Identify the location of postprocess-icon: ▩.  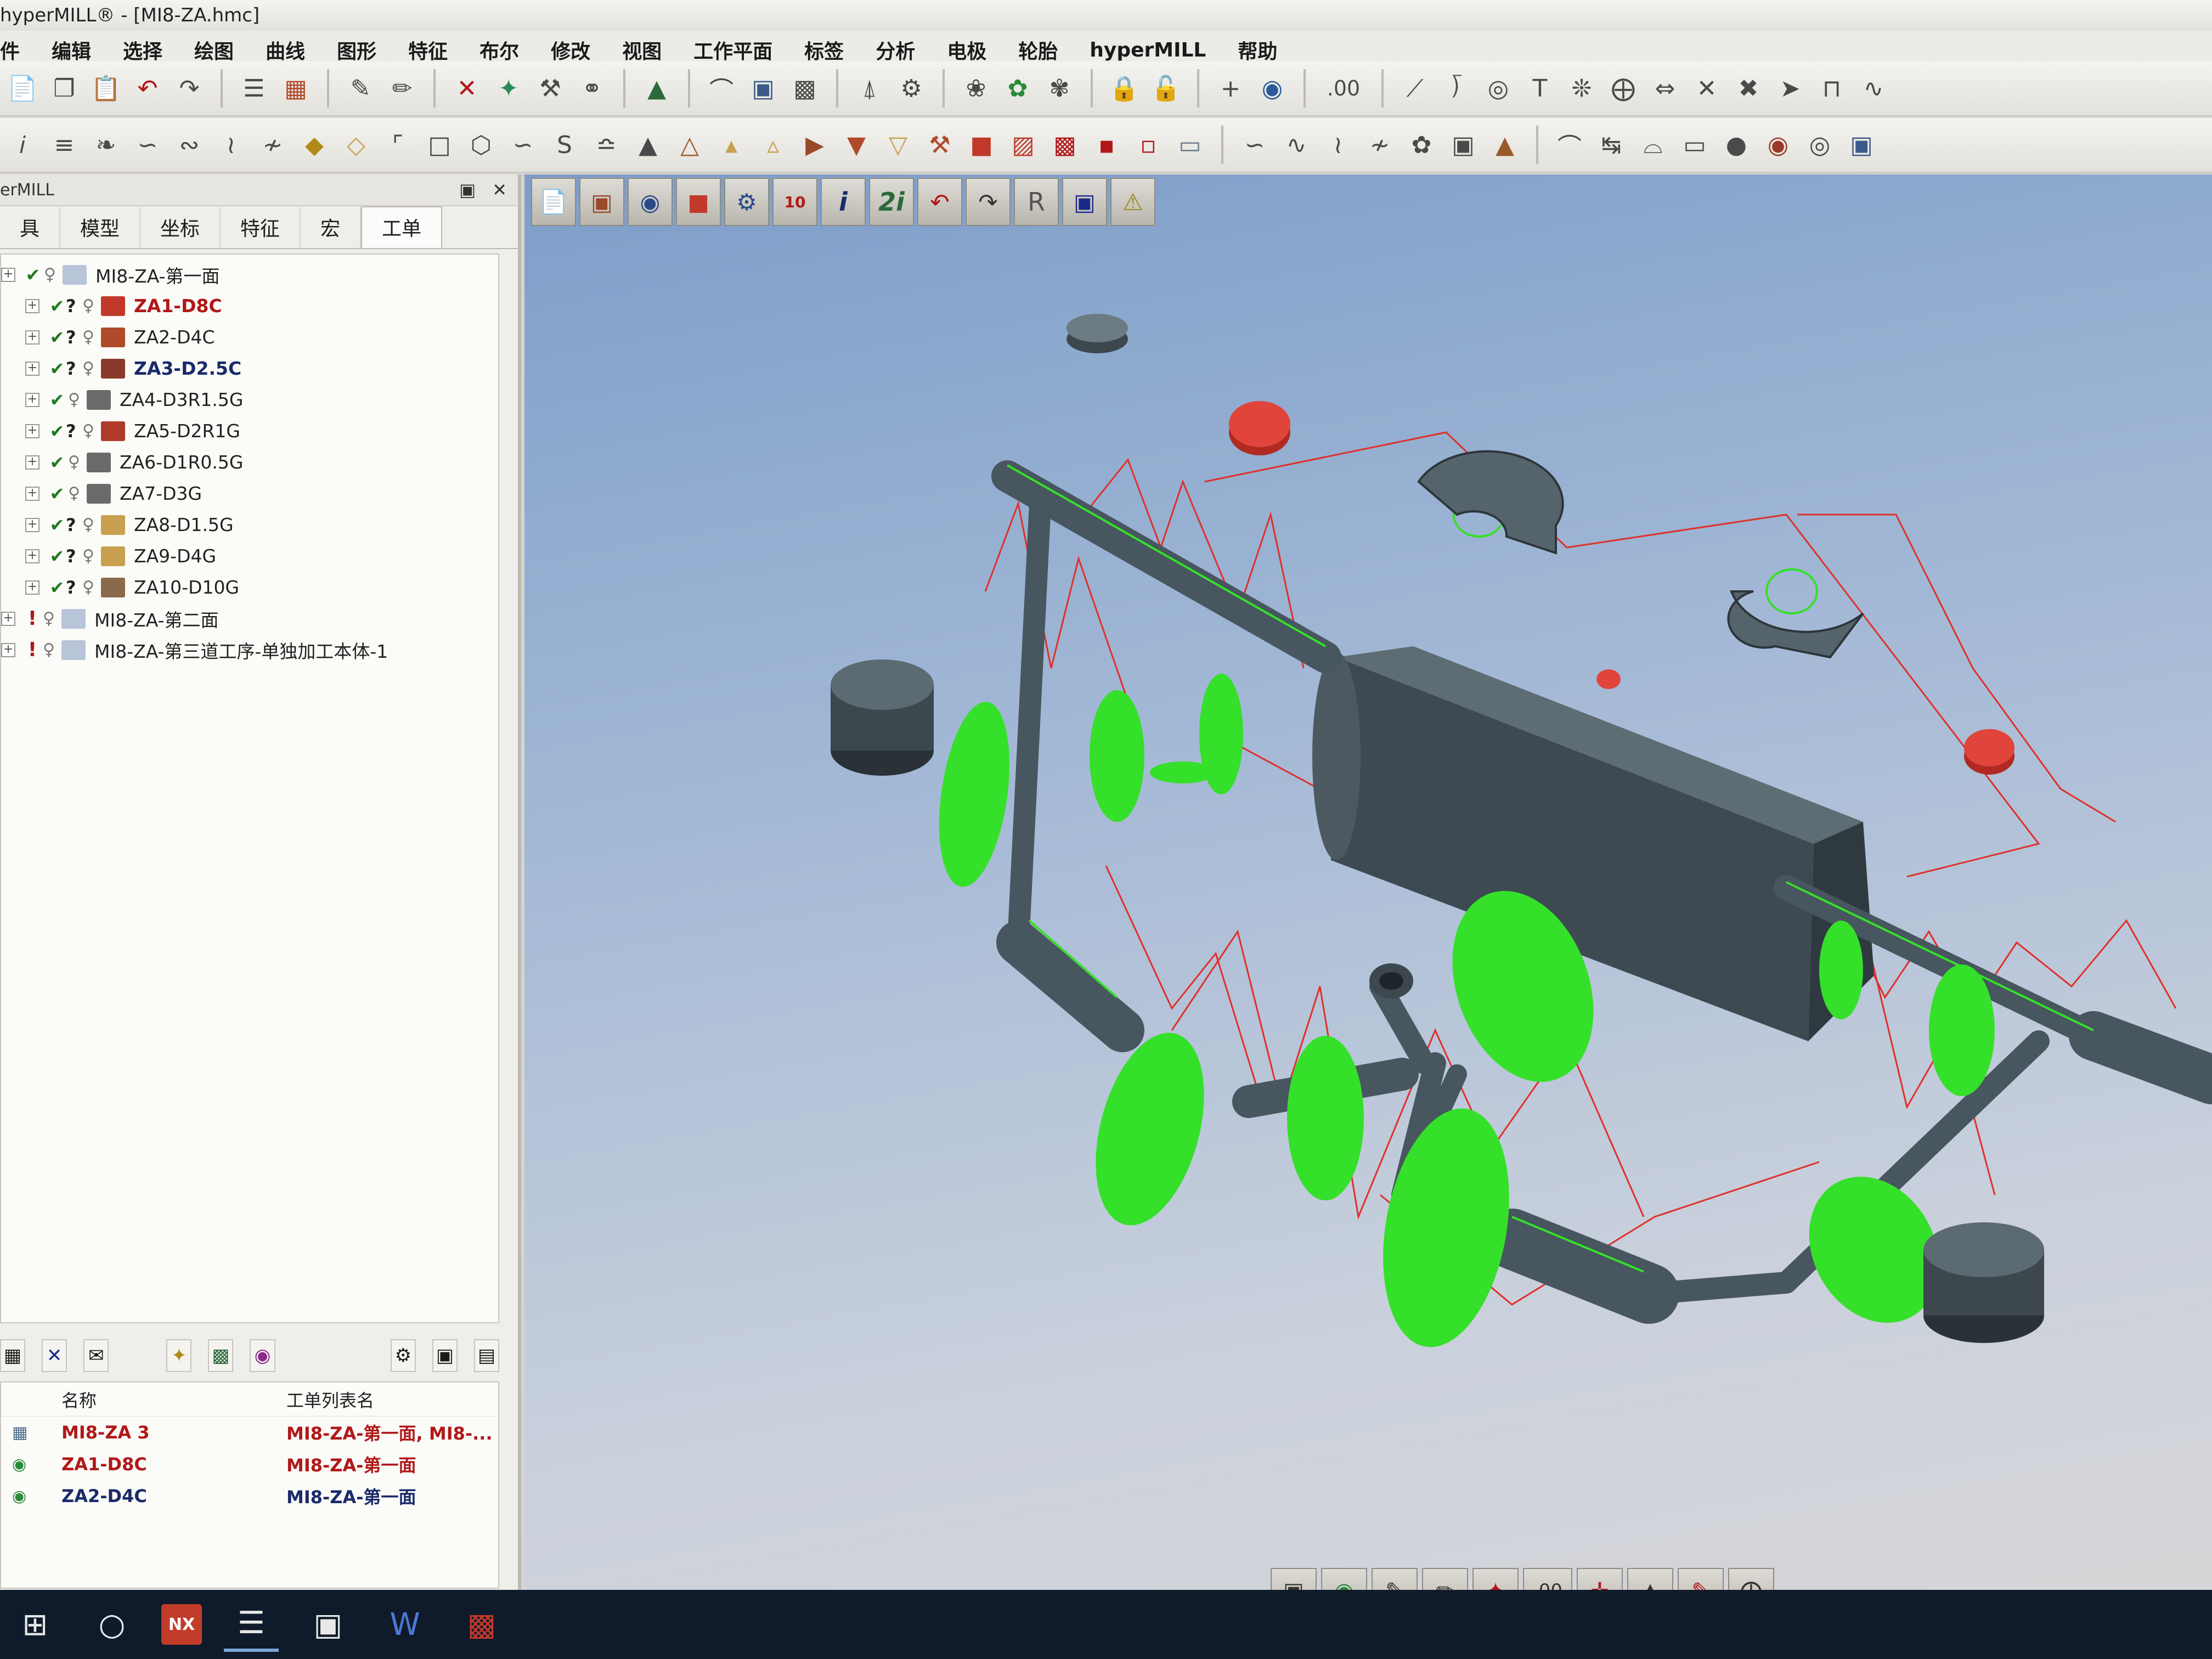
(221, 1355).